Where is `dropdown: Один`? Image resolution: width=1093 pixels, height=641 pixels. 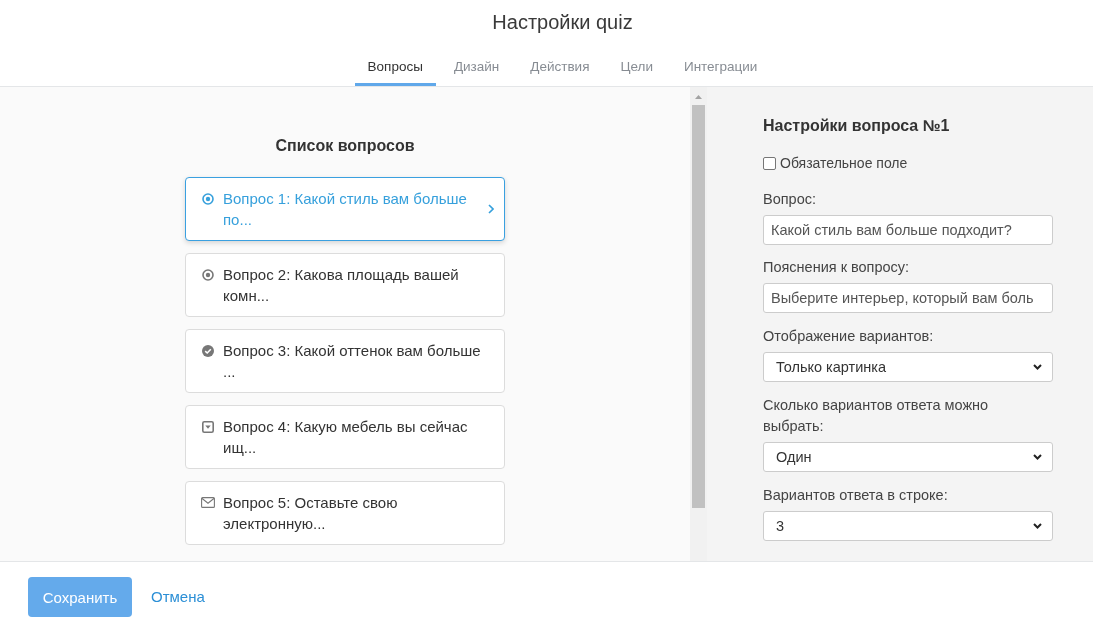
dropdown: Один is located at coordinates (908, 457).